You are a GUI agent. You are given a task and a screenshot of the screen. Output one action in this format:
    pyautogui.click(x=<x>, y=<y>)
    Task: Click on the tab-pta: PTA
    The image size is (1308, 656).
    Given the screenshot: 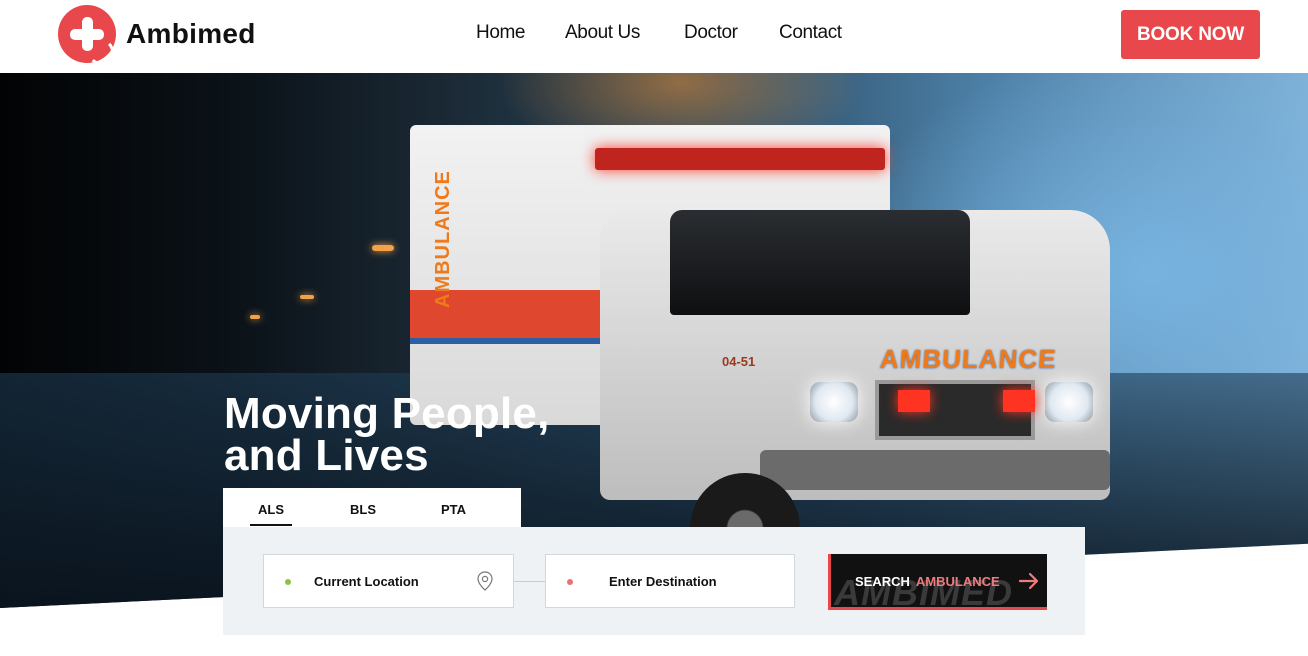 What is the action you would take?
    pyautogui.click(x=453, y=509)
    